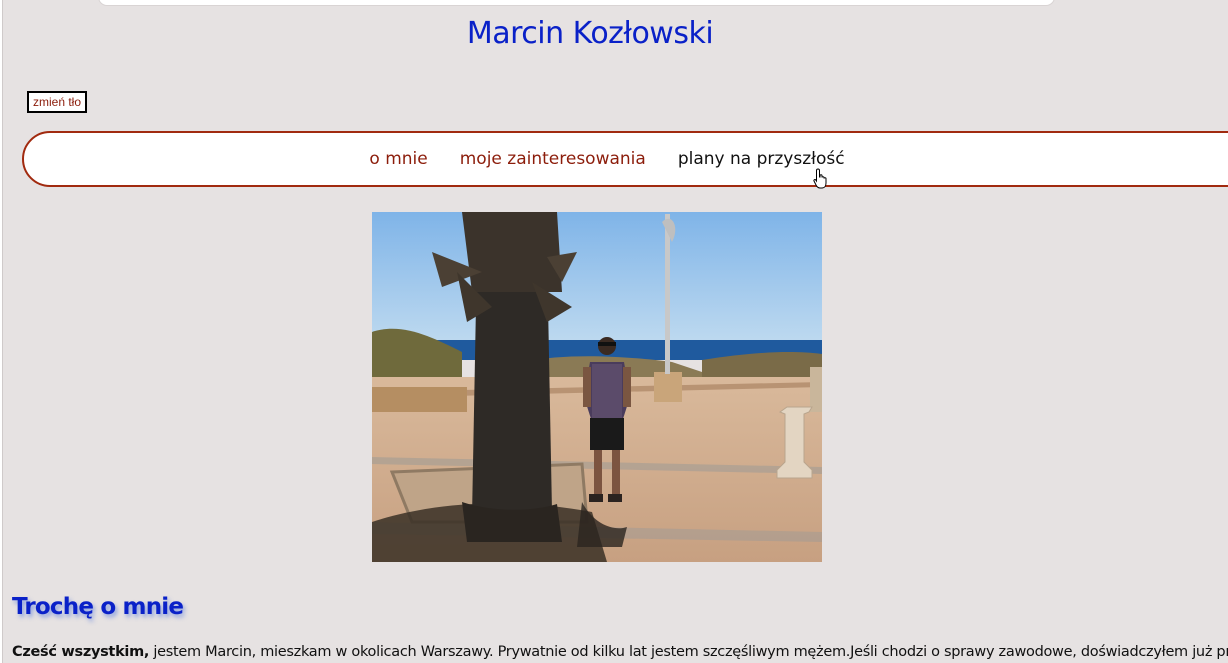 The image size is (1228, 663). Describe the element at coordinates (820, 178) in the screenshot. I see `hand-cursor-icon` at that location.